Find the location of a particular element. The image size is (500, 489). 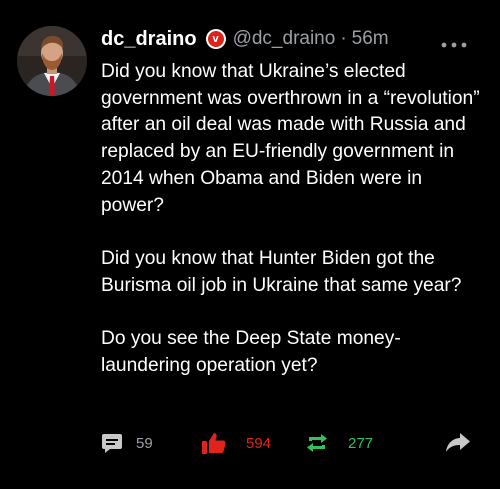

like-button: 594 is located at coordinates (236, 443).